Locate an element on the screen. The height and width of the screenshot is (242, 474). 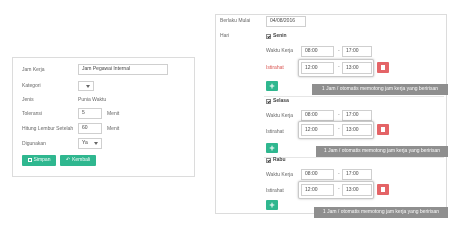
toleransi-unit: Menit is located at coordinates (113, 114).